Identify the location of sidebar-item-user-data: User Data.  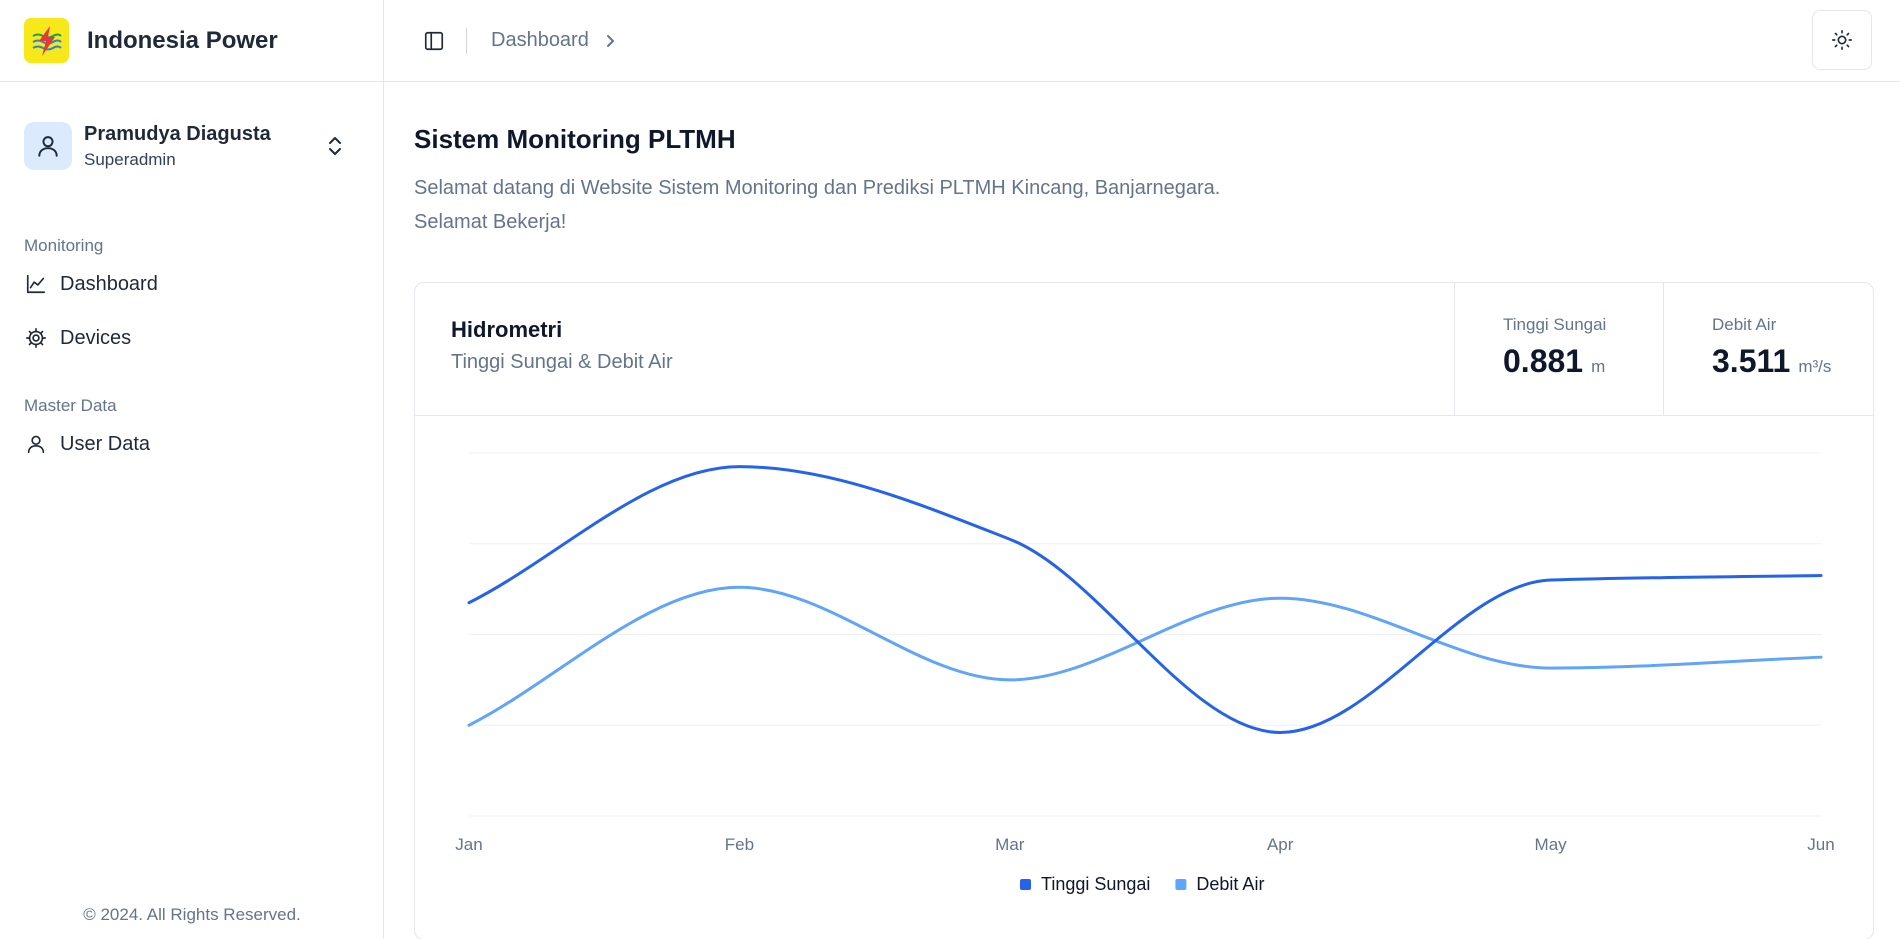
(191, 444).